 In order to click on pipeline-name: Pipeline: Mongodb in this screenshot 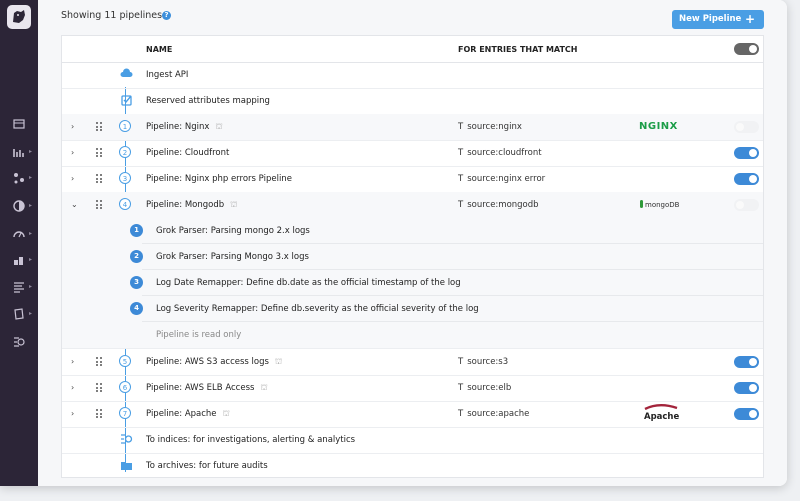, I will do `click(185, 205)`.